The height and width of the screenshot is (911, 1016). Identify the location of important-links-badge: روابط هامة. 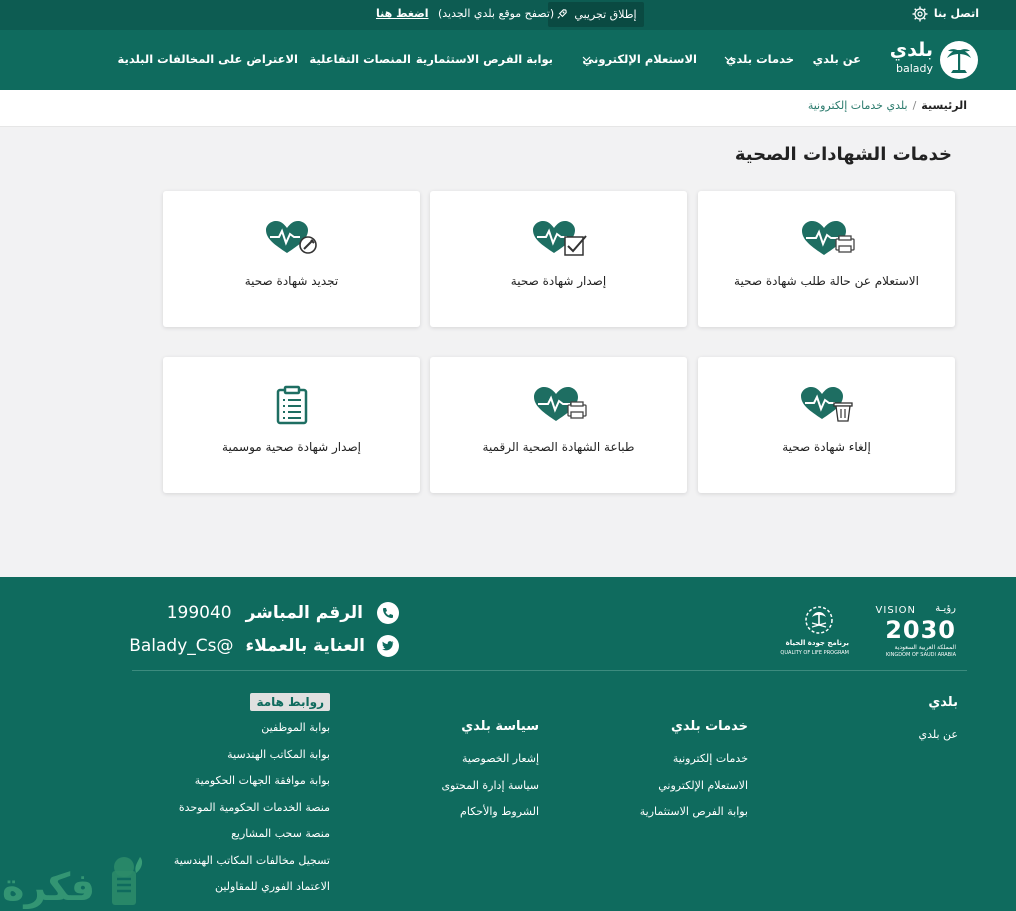
(290, 702).